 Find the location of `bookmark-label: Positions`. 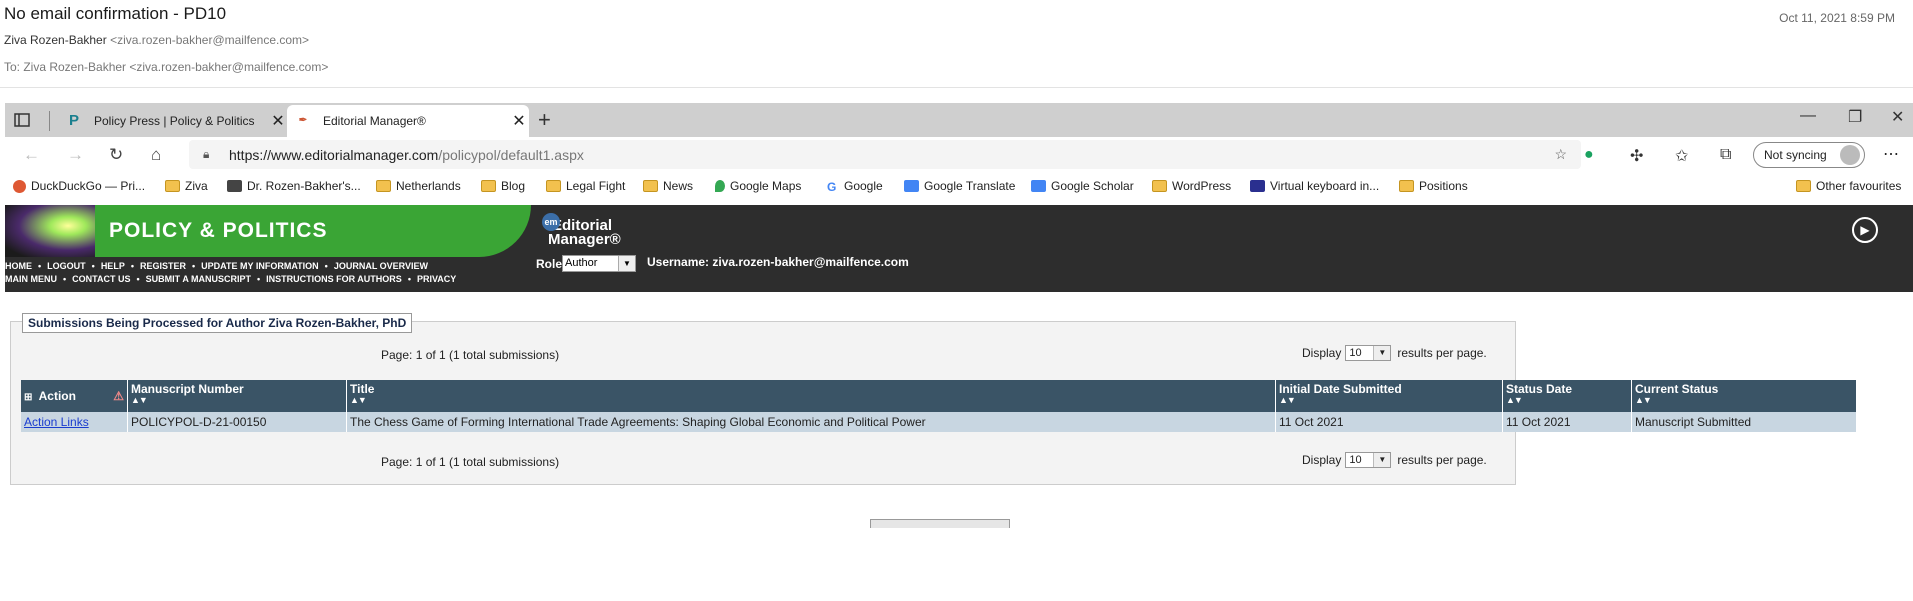

bookmark-label: Positions is located at coordinates (1443, 186).